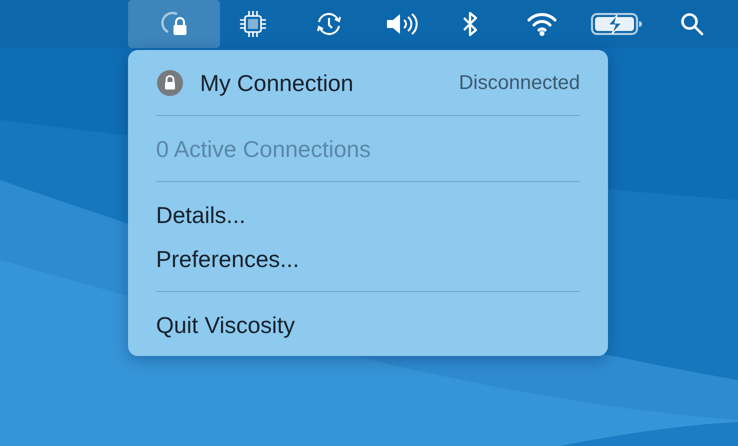 The height and width of the screenshot is (446, 738). What do you see at coordinates (617, 24) in the screenshot?
I see `charging-battery-icon` at bounding box center [617, 24].